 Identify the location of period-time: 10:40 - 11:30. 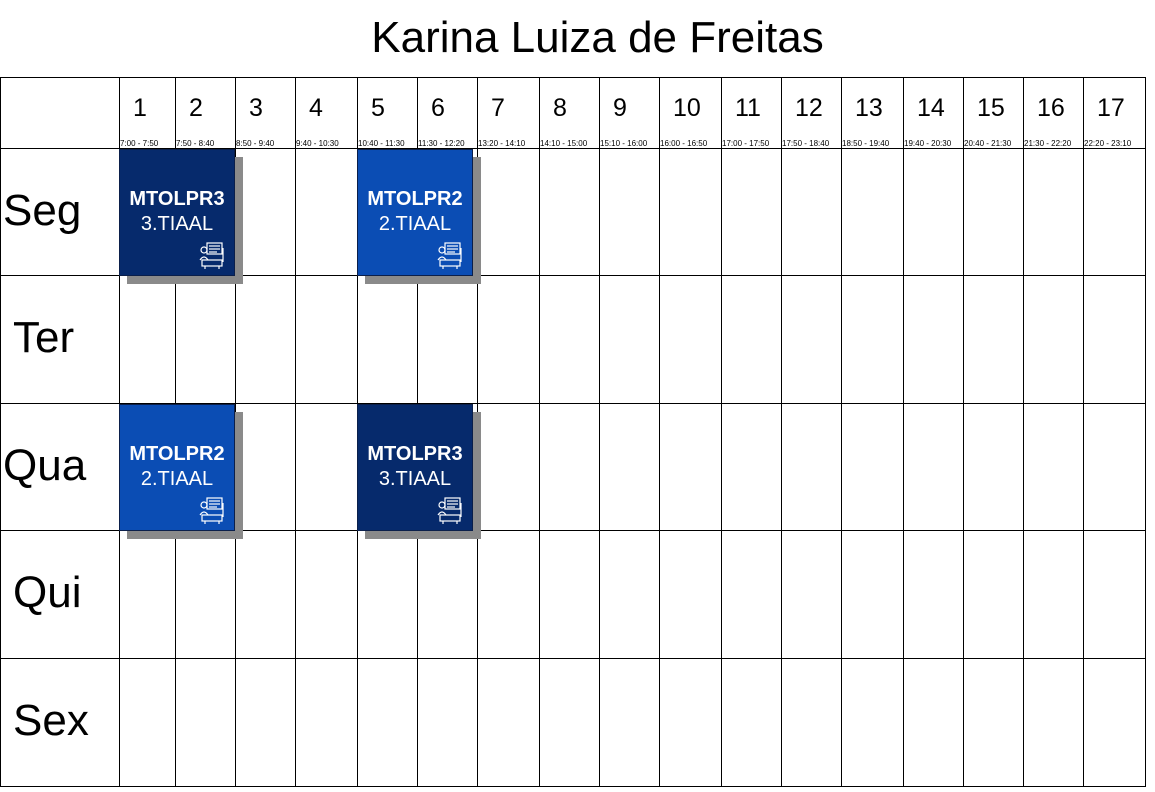
(381, 143).